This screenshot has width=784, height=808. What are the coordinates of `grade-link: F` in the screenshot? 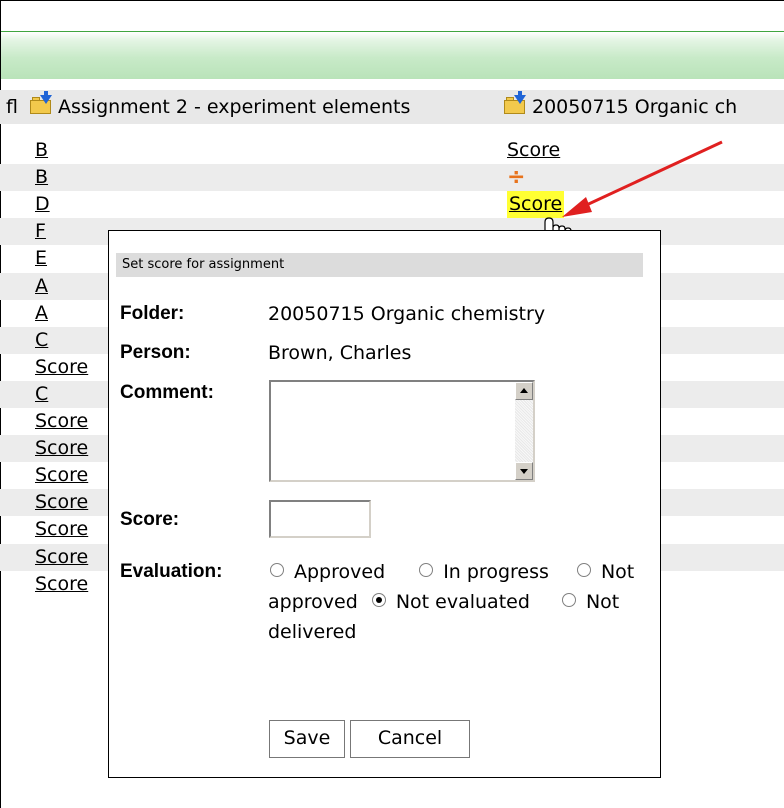 It's located at (40, 231).